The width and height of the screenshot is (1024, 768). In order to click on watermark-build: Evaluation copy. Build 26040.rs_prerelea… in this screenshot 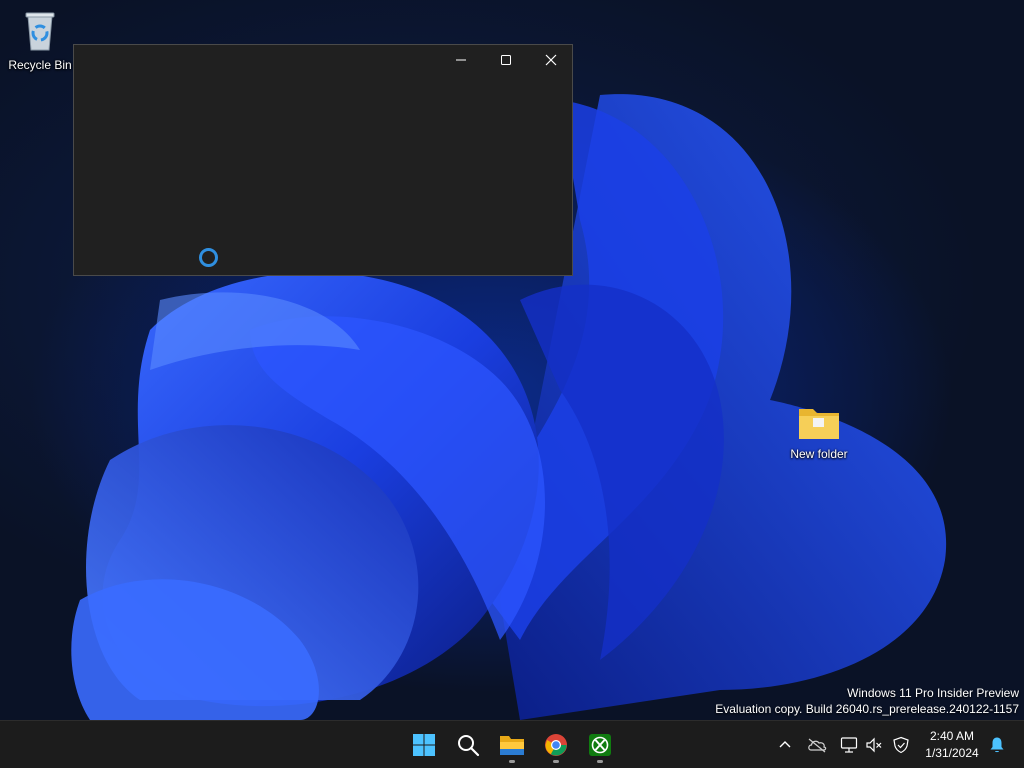, I will do `click(867, 709)`.